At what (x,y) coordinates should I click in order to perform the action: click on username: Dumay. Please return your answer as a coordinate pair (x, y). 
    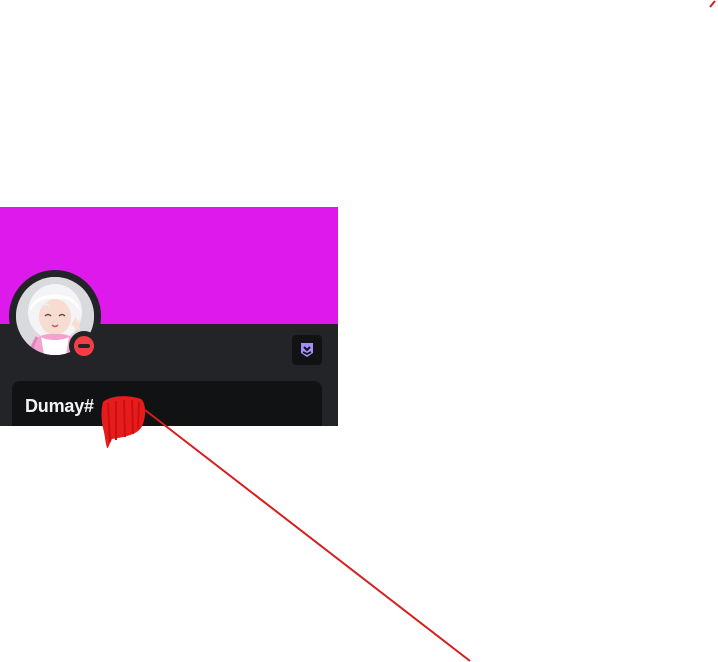
    Looking at the image, I should click on (55, 406).